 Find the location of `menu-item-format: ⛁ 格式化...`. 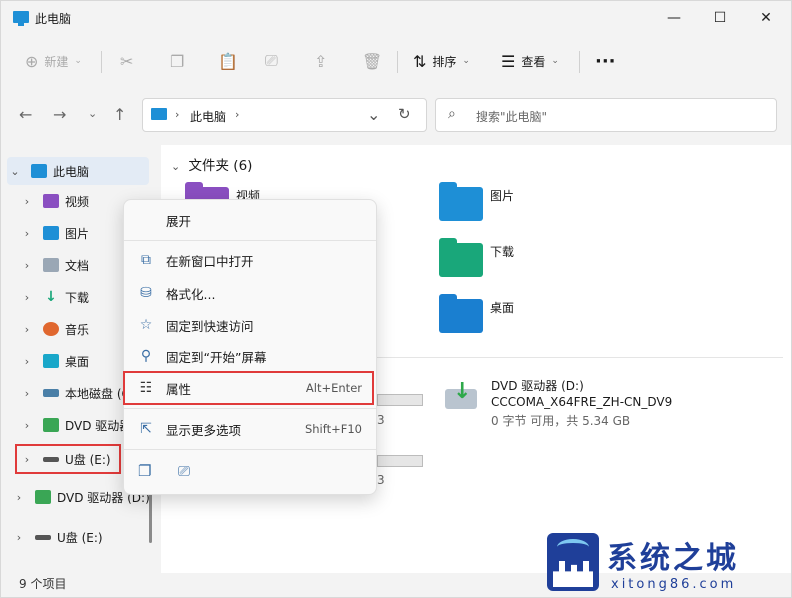

menu-item-format: ⛁ 格式化... is located at coordinates (250, 293).